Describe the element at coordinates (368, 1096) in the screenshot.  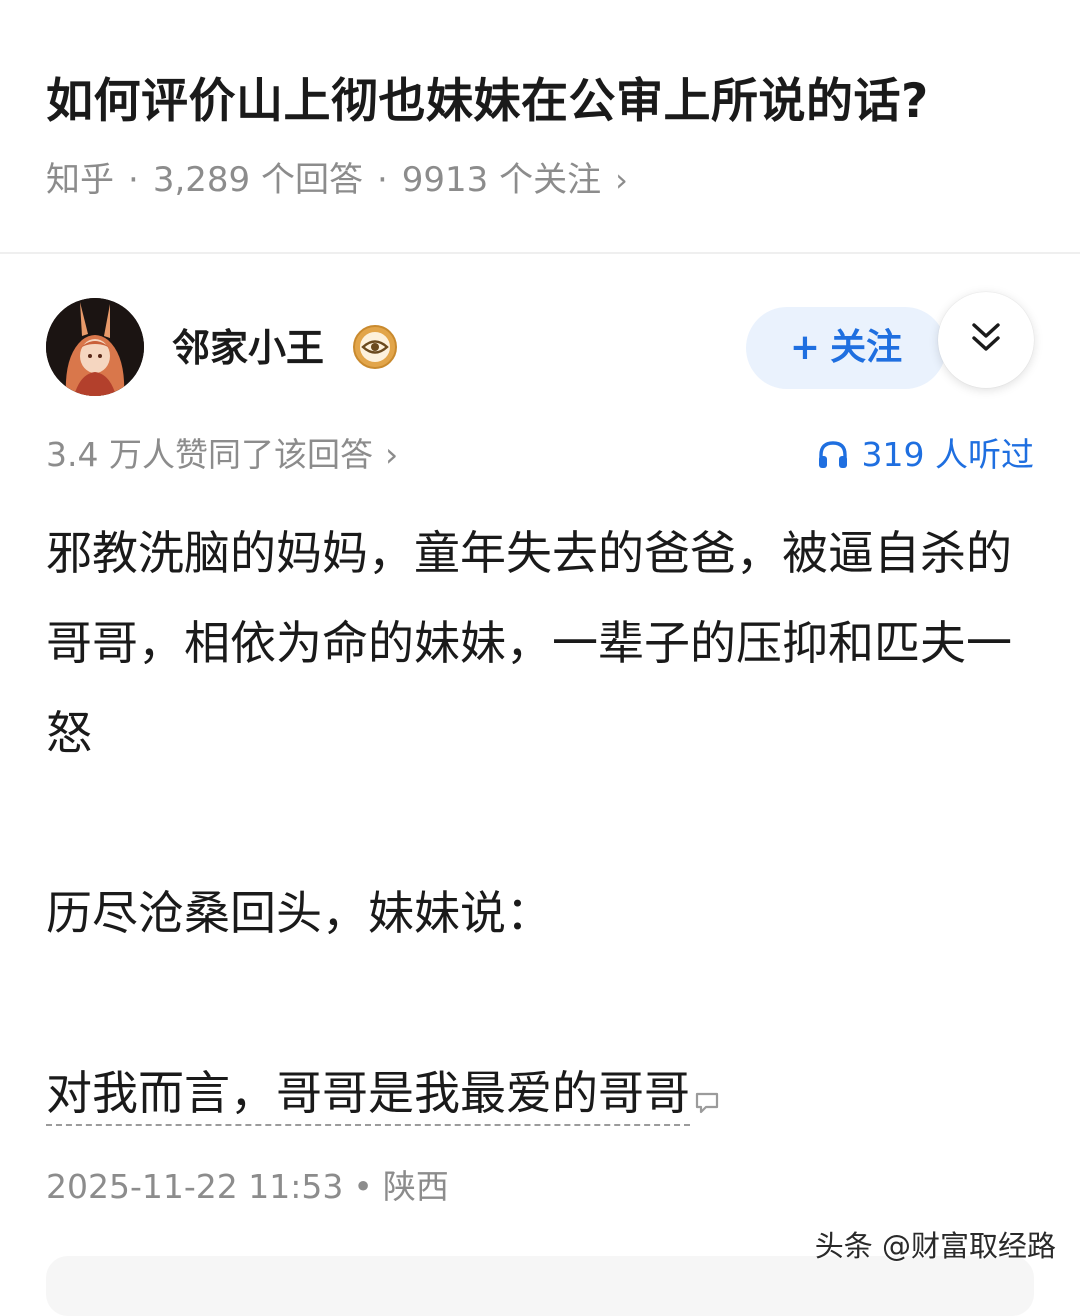
I see `highlighted-quote: 对我而言，哥哥是我最爱的哥哥` at that location.